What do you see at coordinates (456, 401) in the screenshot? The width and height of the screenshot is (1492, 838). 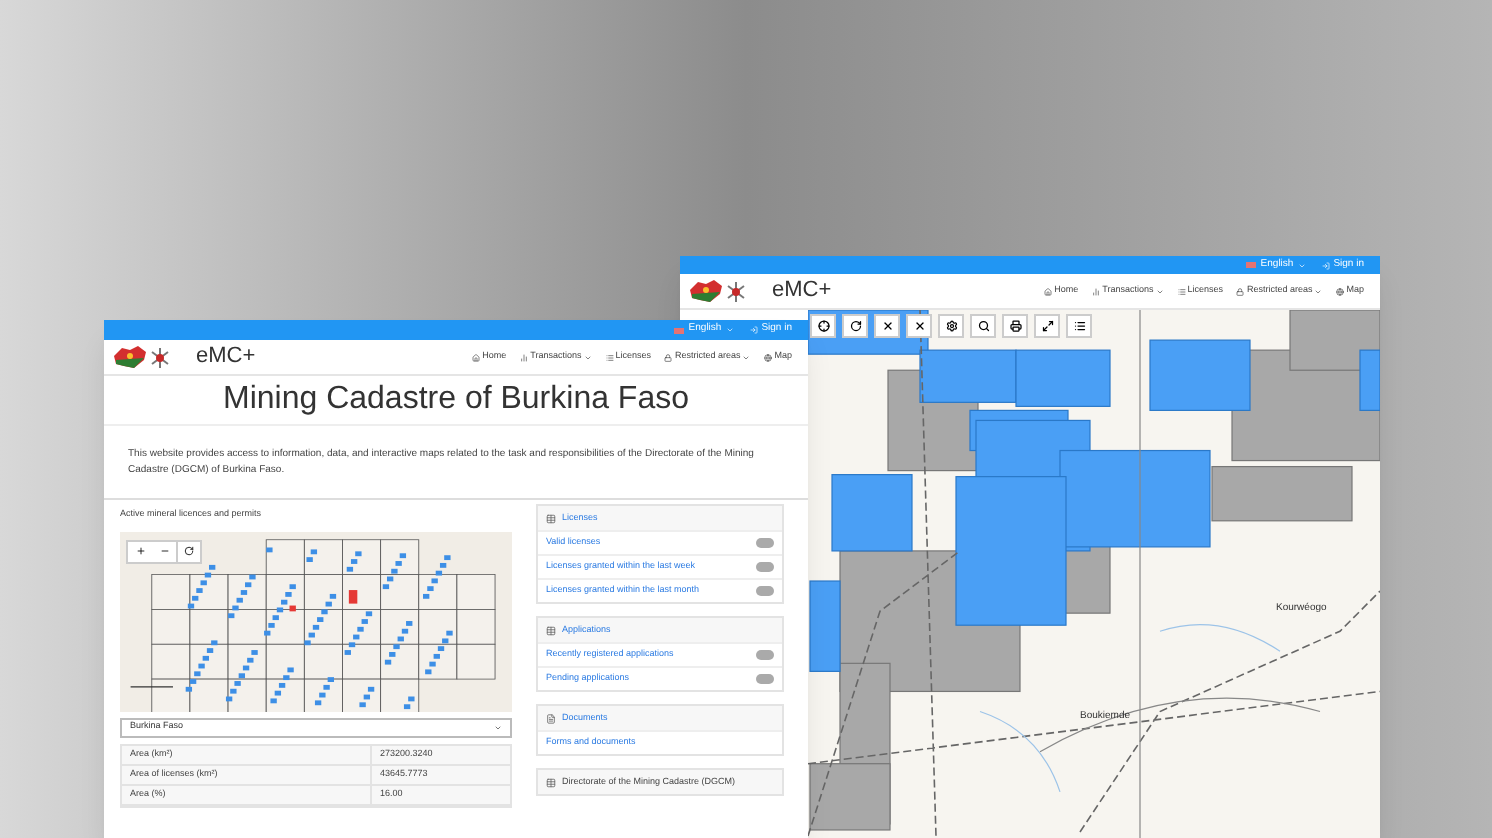 I see `page-title: Mining Cadastre of Burkina Faso` at bounding box center [456, 401].